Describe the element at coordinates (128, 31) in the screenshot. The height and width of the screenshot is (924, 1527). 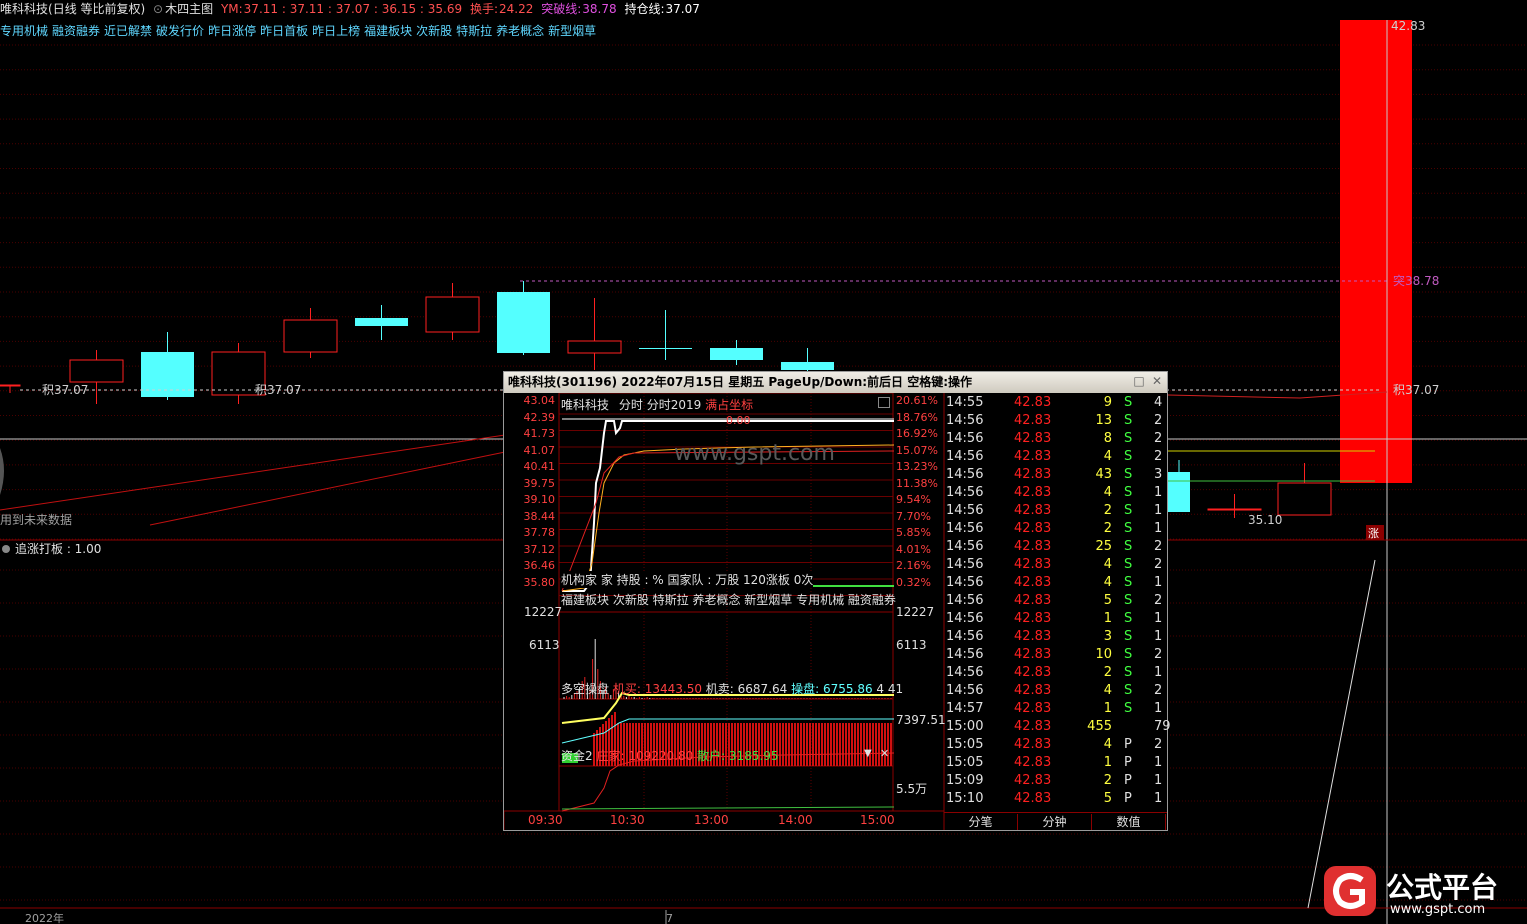
I see `concept-tag: 近已解禁` at that location.